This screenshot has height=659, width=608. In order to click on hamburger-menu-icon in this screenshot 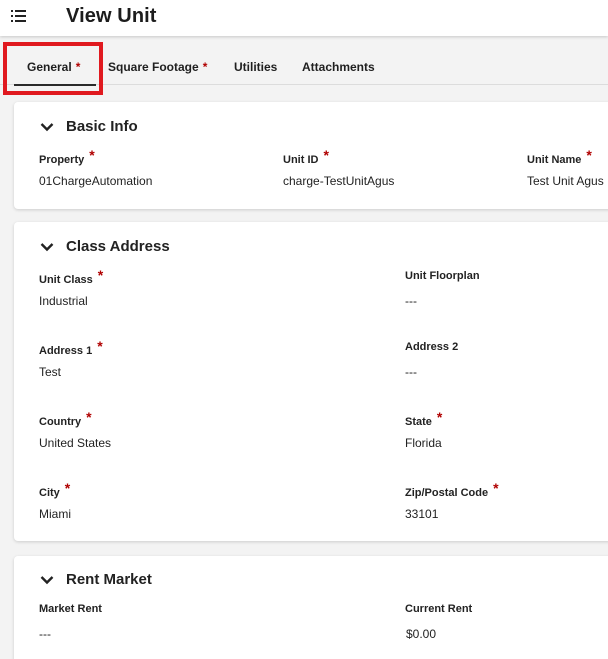, I will do `click(19, 17)`.